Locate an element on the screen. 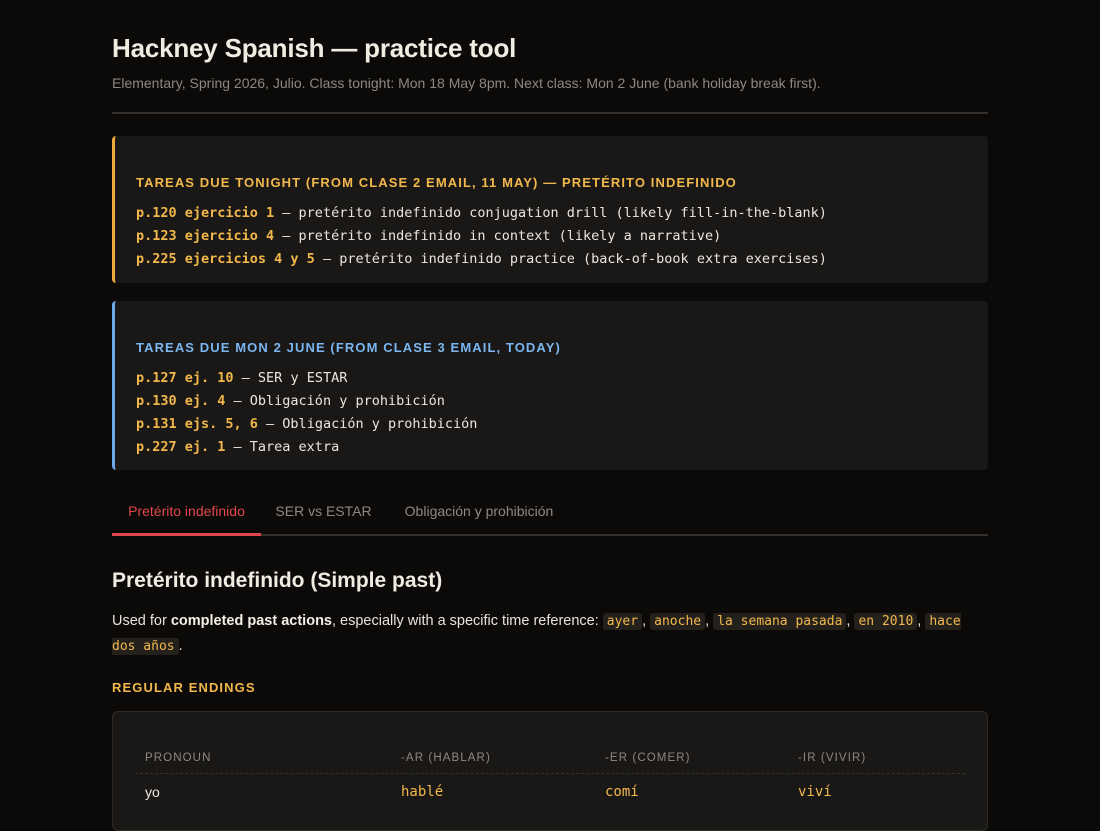  table-cell-form: comí is located at coordinates (622, 792).